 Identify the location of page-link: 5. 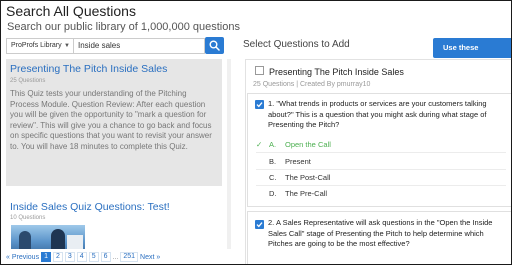
(93, 257).